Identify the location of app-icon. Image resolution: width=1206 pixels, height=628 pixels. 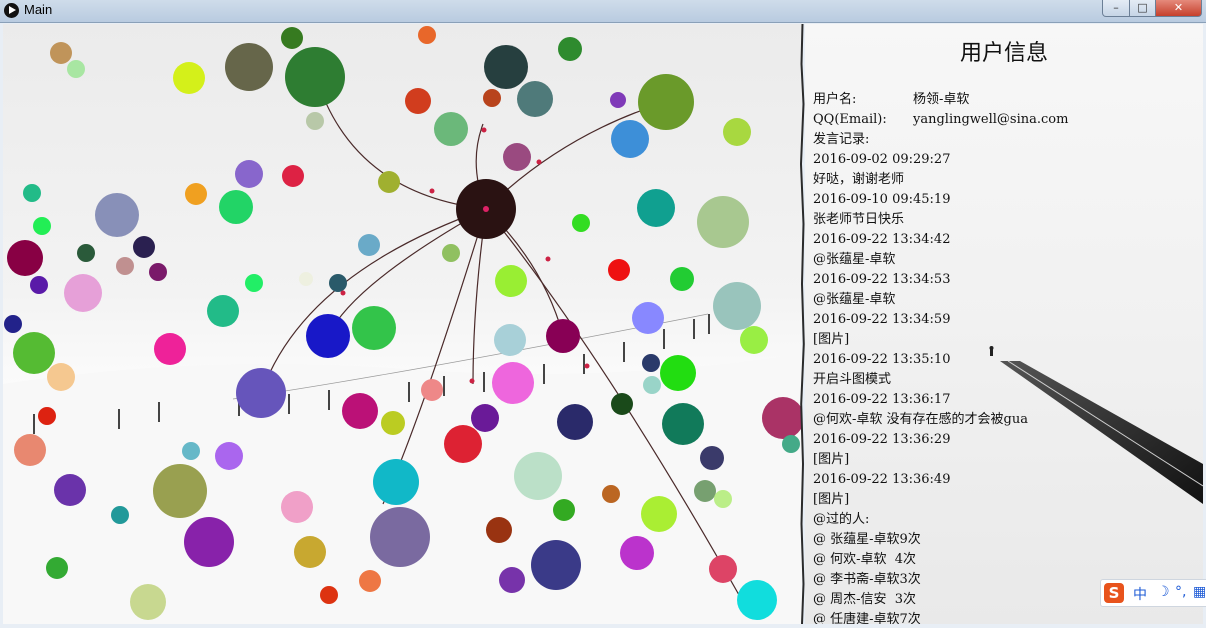
(11, 10).